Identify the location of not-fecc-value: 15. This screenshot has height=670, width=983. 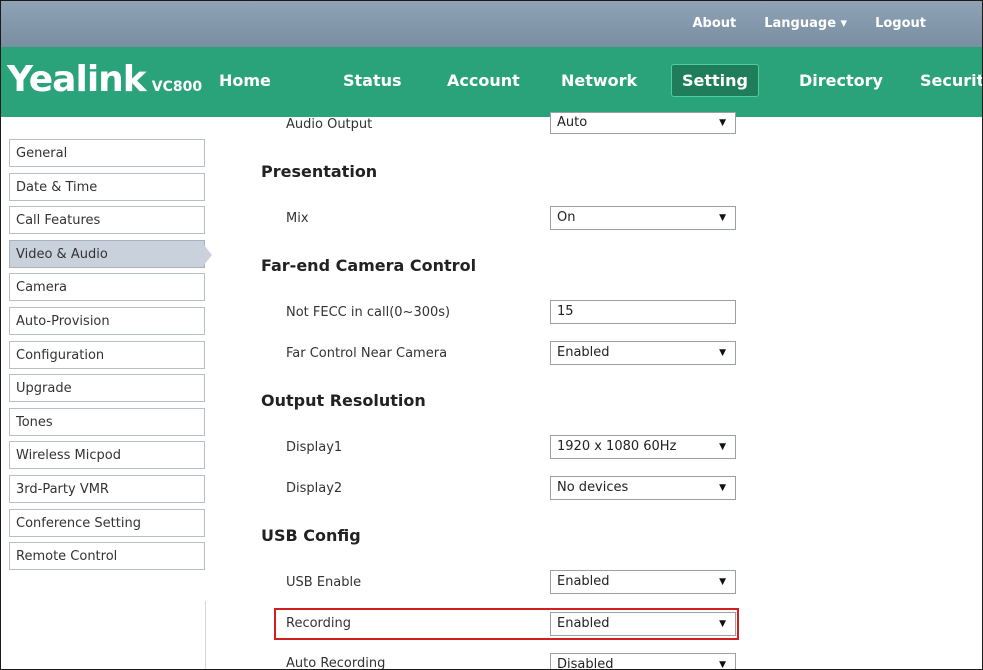
(565, 311).